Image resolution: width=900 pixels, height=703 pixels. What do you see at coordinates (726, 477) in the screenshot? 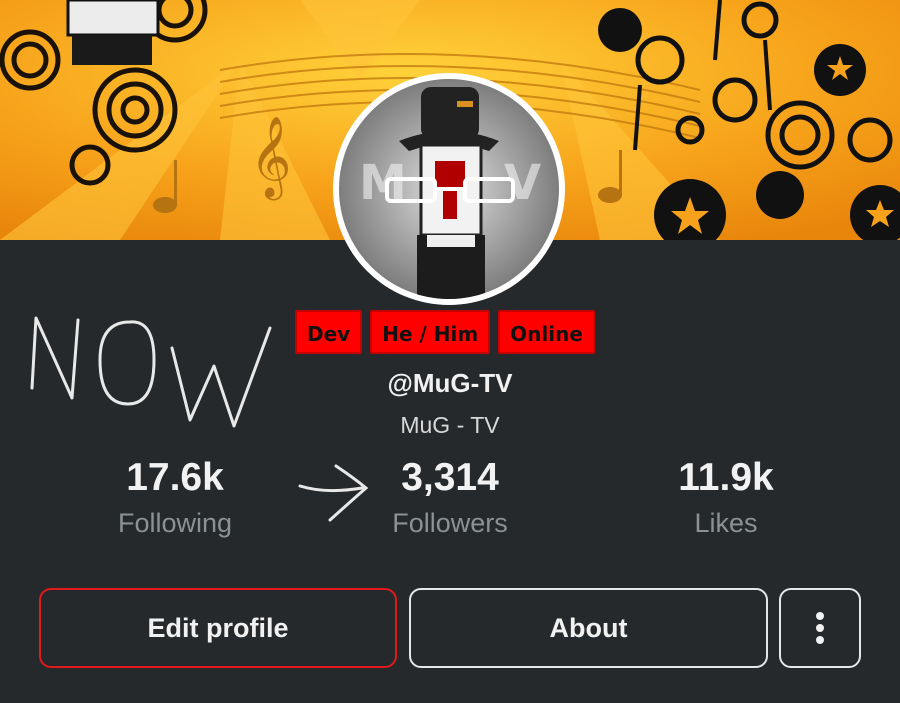
I see `stat-likes-value: 11.9k` at bounding box center [726, 477].